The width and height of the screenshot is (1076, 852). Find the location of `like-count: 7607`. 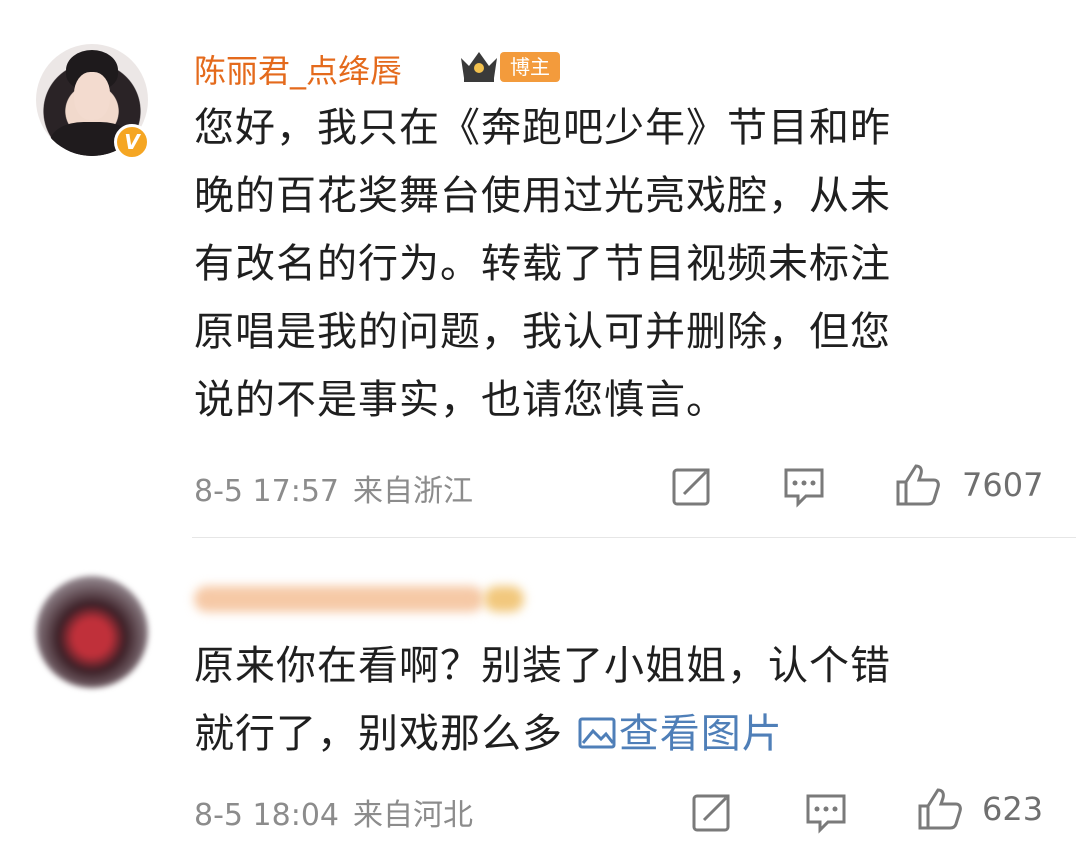

like-count: 7607 is located at coordinates (1003, 485).